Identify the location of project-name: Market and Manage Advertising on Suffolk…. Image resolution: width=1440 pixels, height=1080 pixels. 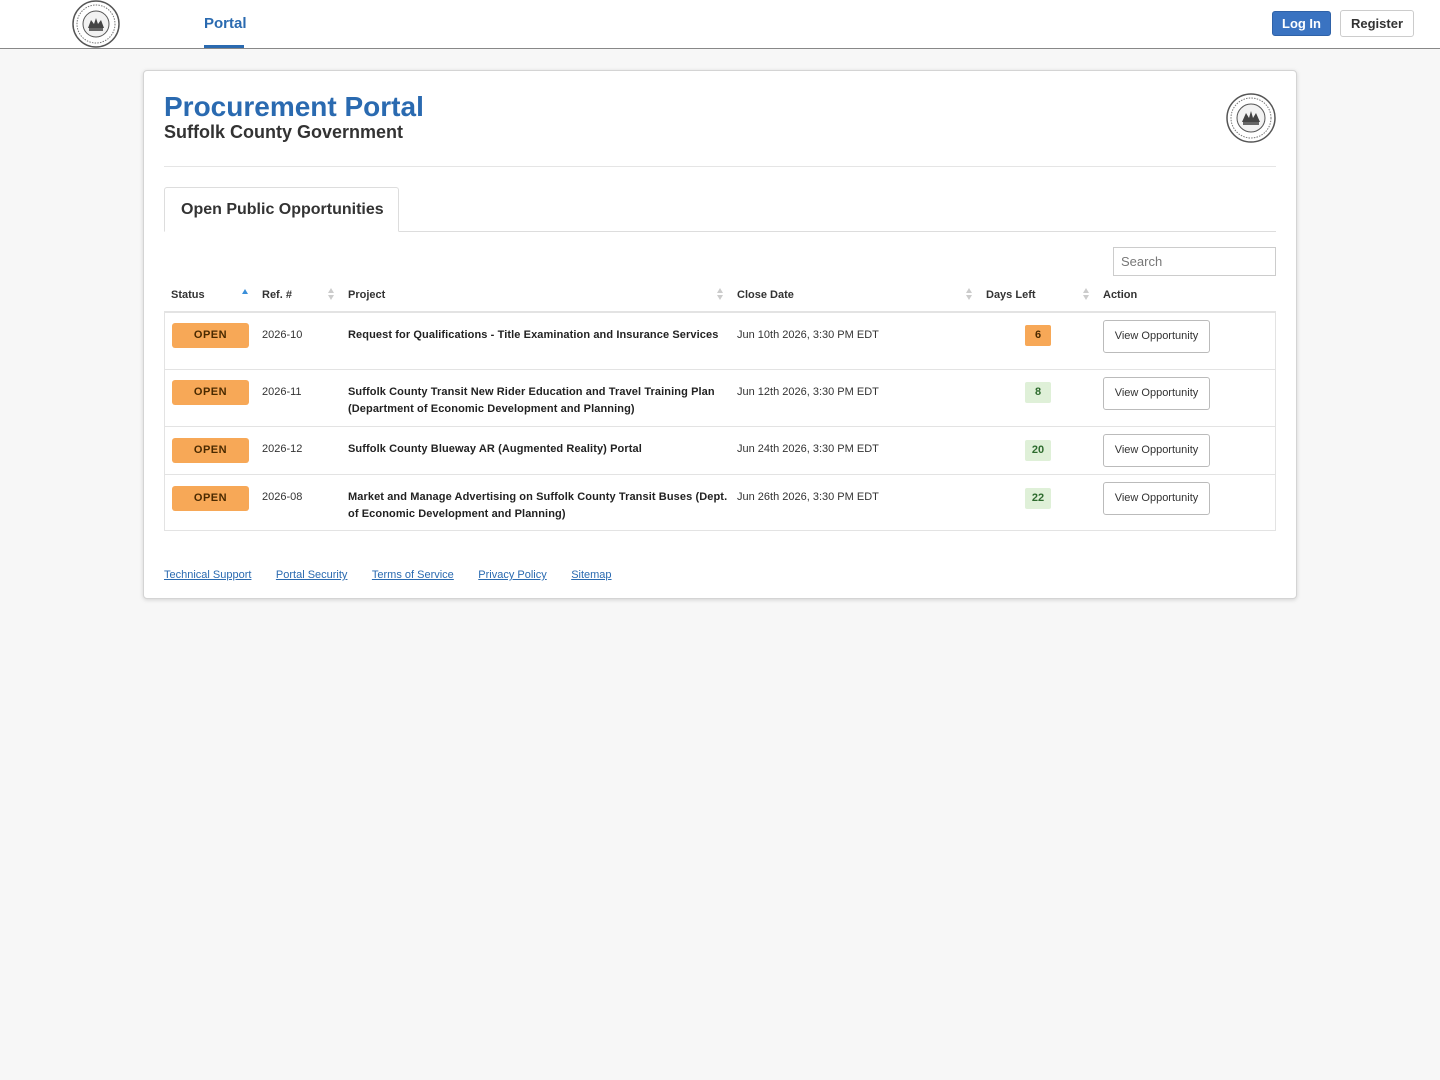
(538, 505).